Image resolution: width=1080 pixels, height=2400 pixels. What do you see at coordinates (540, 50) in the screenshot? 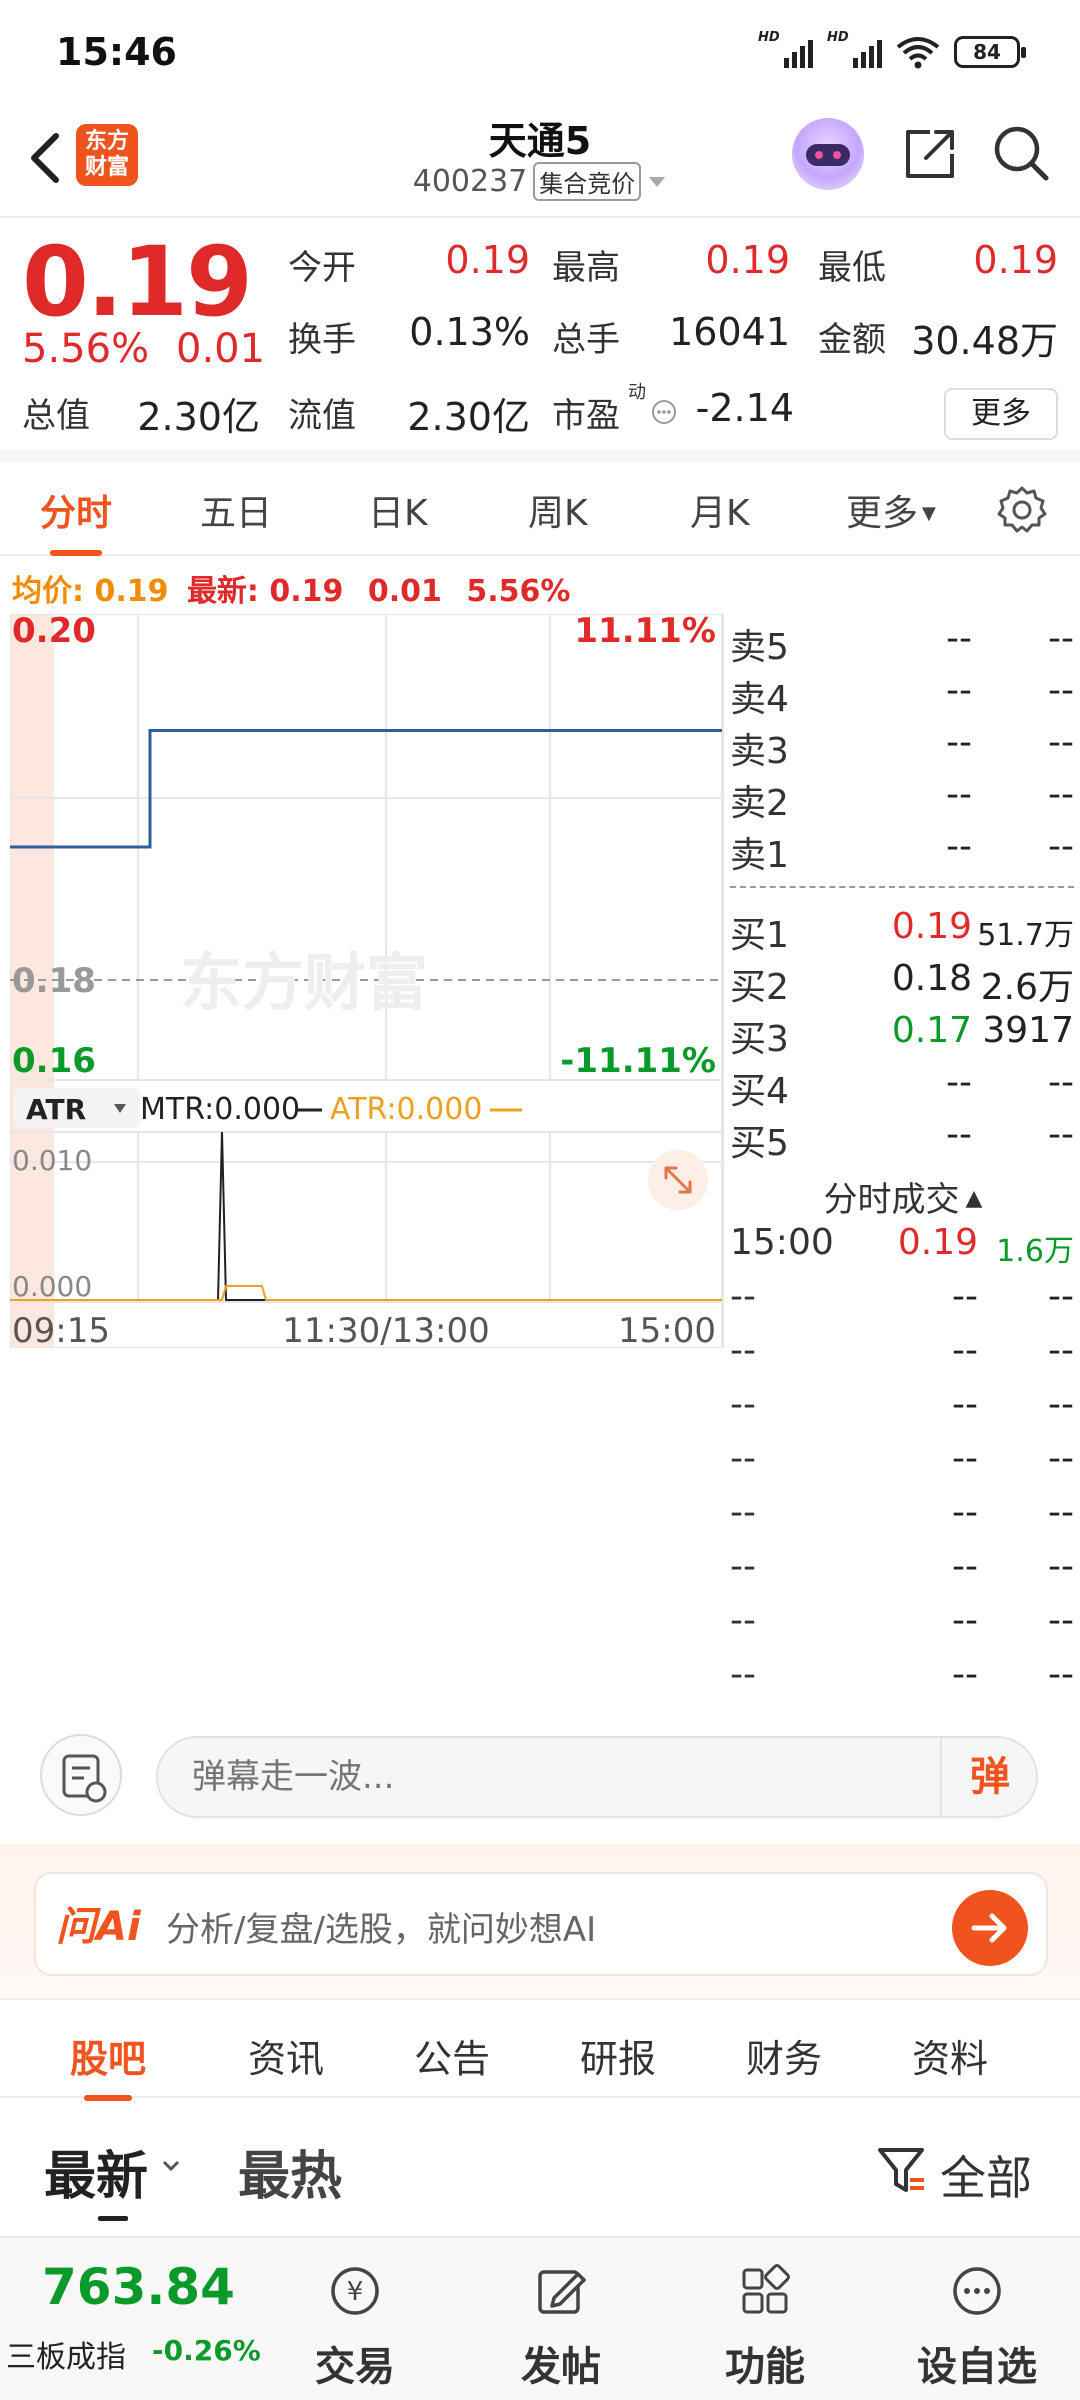
I see `status-bar: 15:46 HD HD 84` at bounding box center [540, 50].